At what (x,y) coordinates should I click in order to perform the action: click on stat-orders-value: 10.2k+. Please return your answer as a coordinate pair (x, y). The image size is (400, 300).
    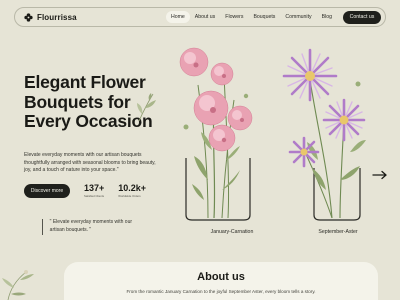
    Looking at the image, I should click on (132, 188).